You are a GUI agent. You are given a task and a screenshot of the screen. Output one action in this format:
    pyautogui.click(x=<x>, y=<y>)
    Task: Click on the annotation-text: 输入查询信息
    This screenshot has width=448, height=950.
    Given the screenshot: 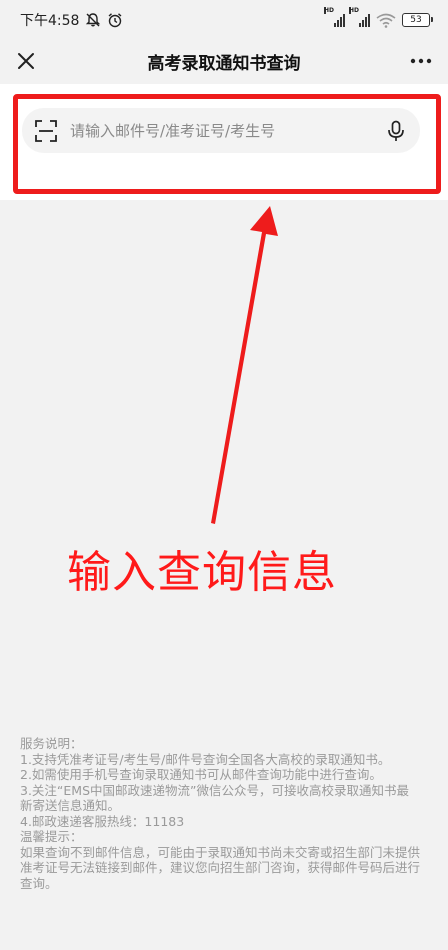 What is the action you would take?
    pyautogui.click(x=202, y=572)
    